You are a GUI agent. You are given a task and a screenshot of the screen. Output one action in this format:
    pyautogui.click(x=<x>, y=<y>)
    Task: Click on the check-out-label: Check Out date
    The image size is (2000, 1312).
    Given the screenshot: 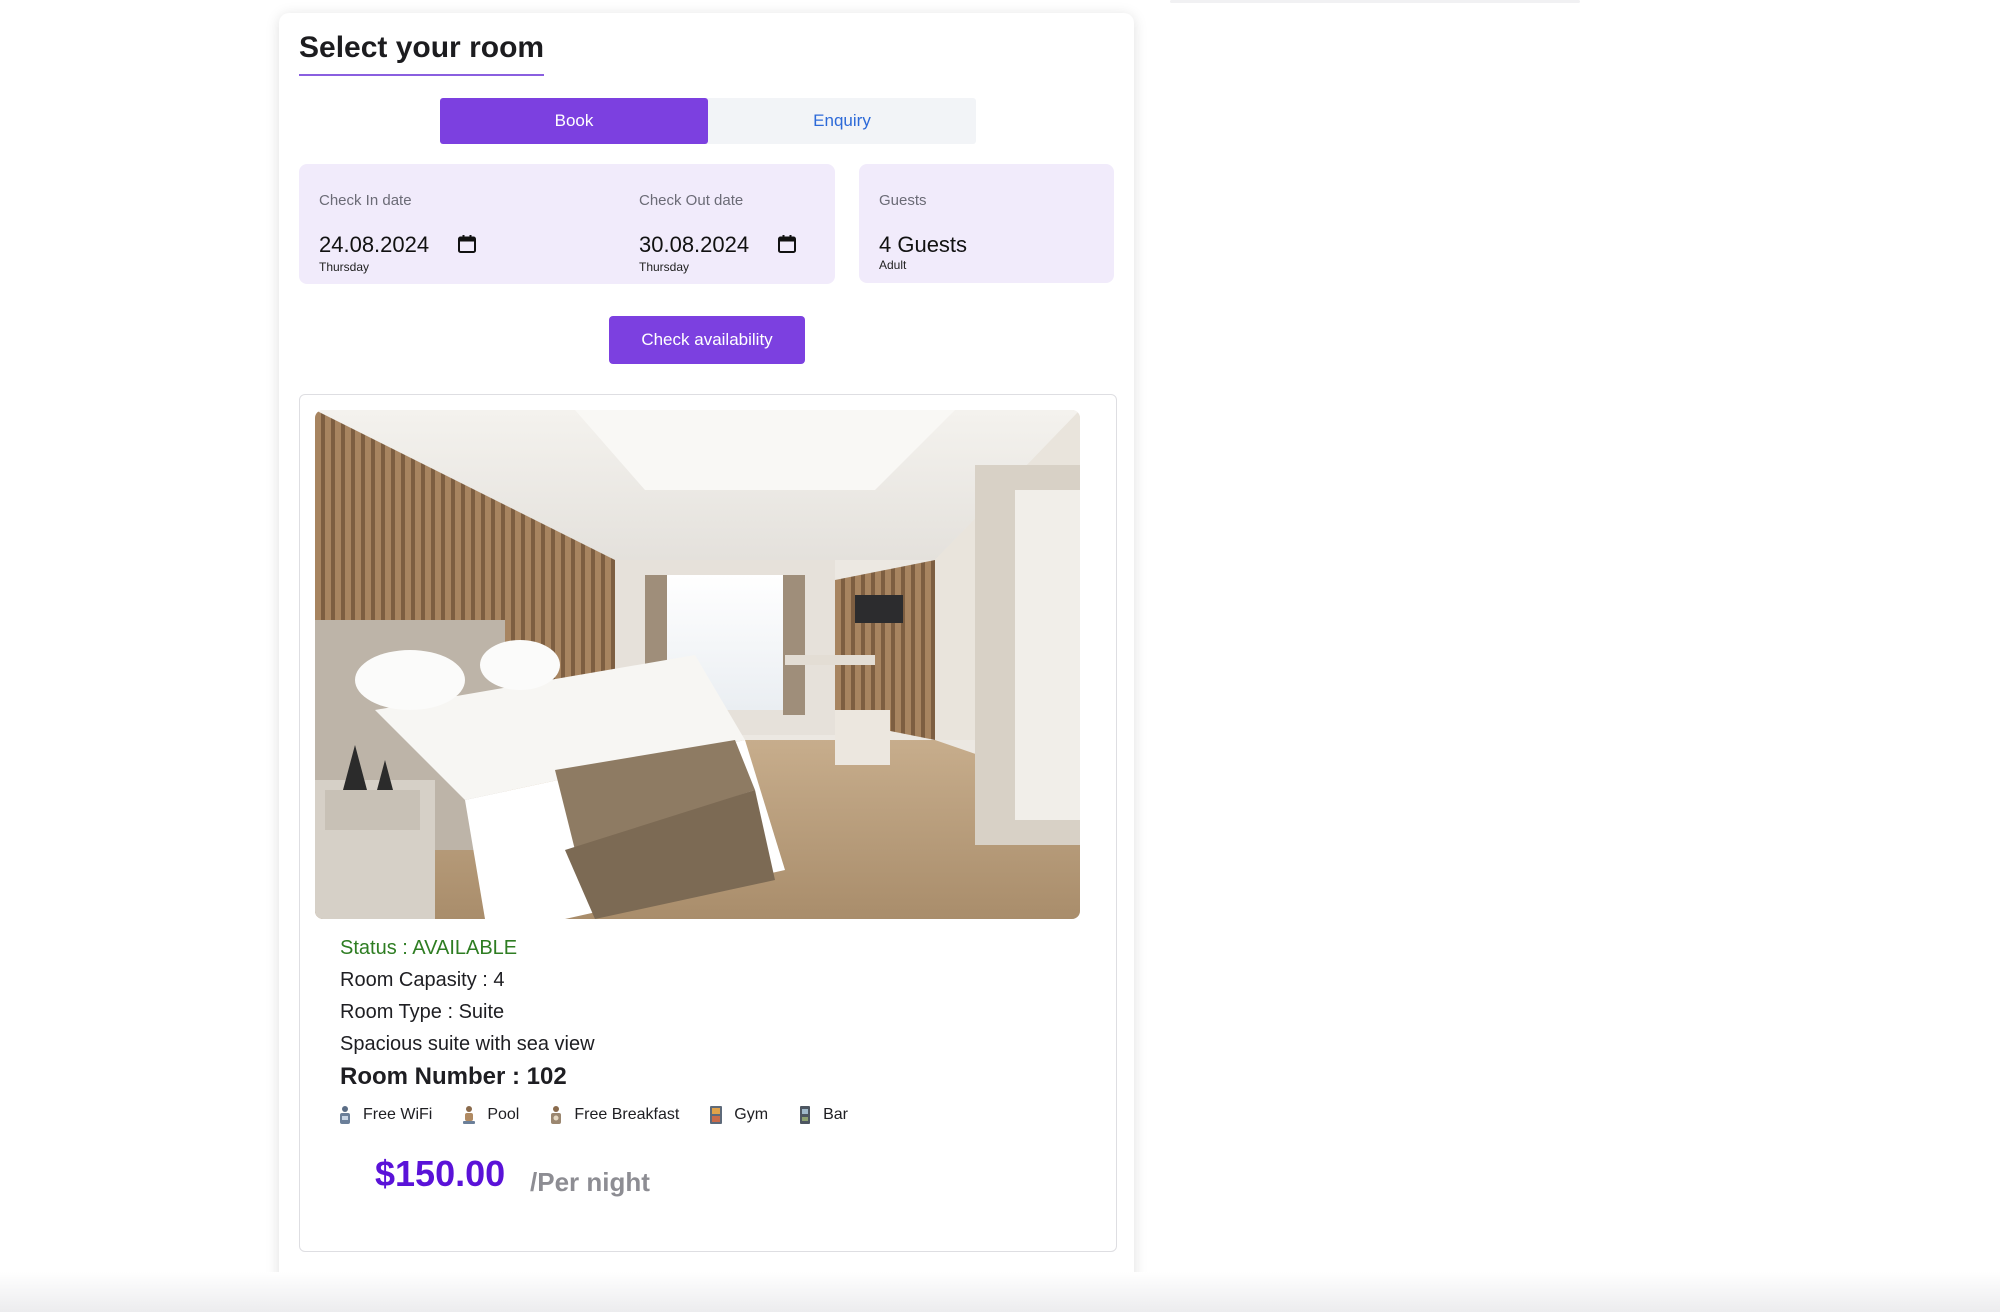 What is the action you would take?
    pyautogui.click(x=691, y=200)
    